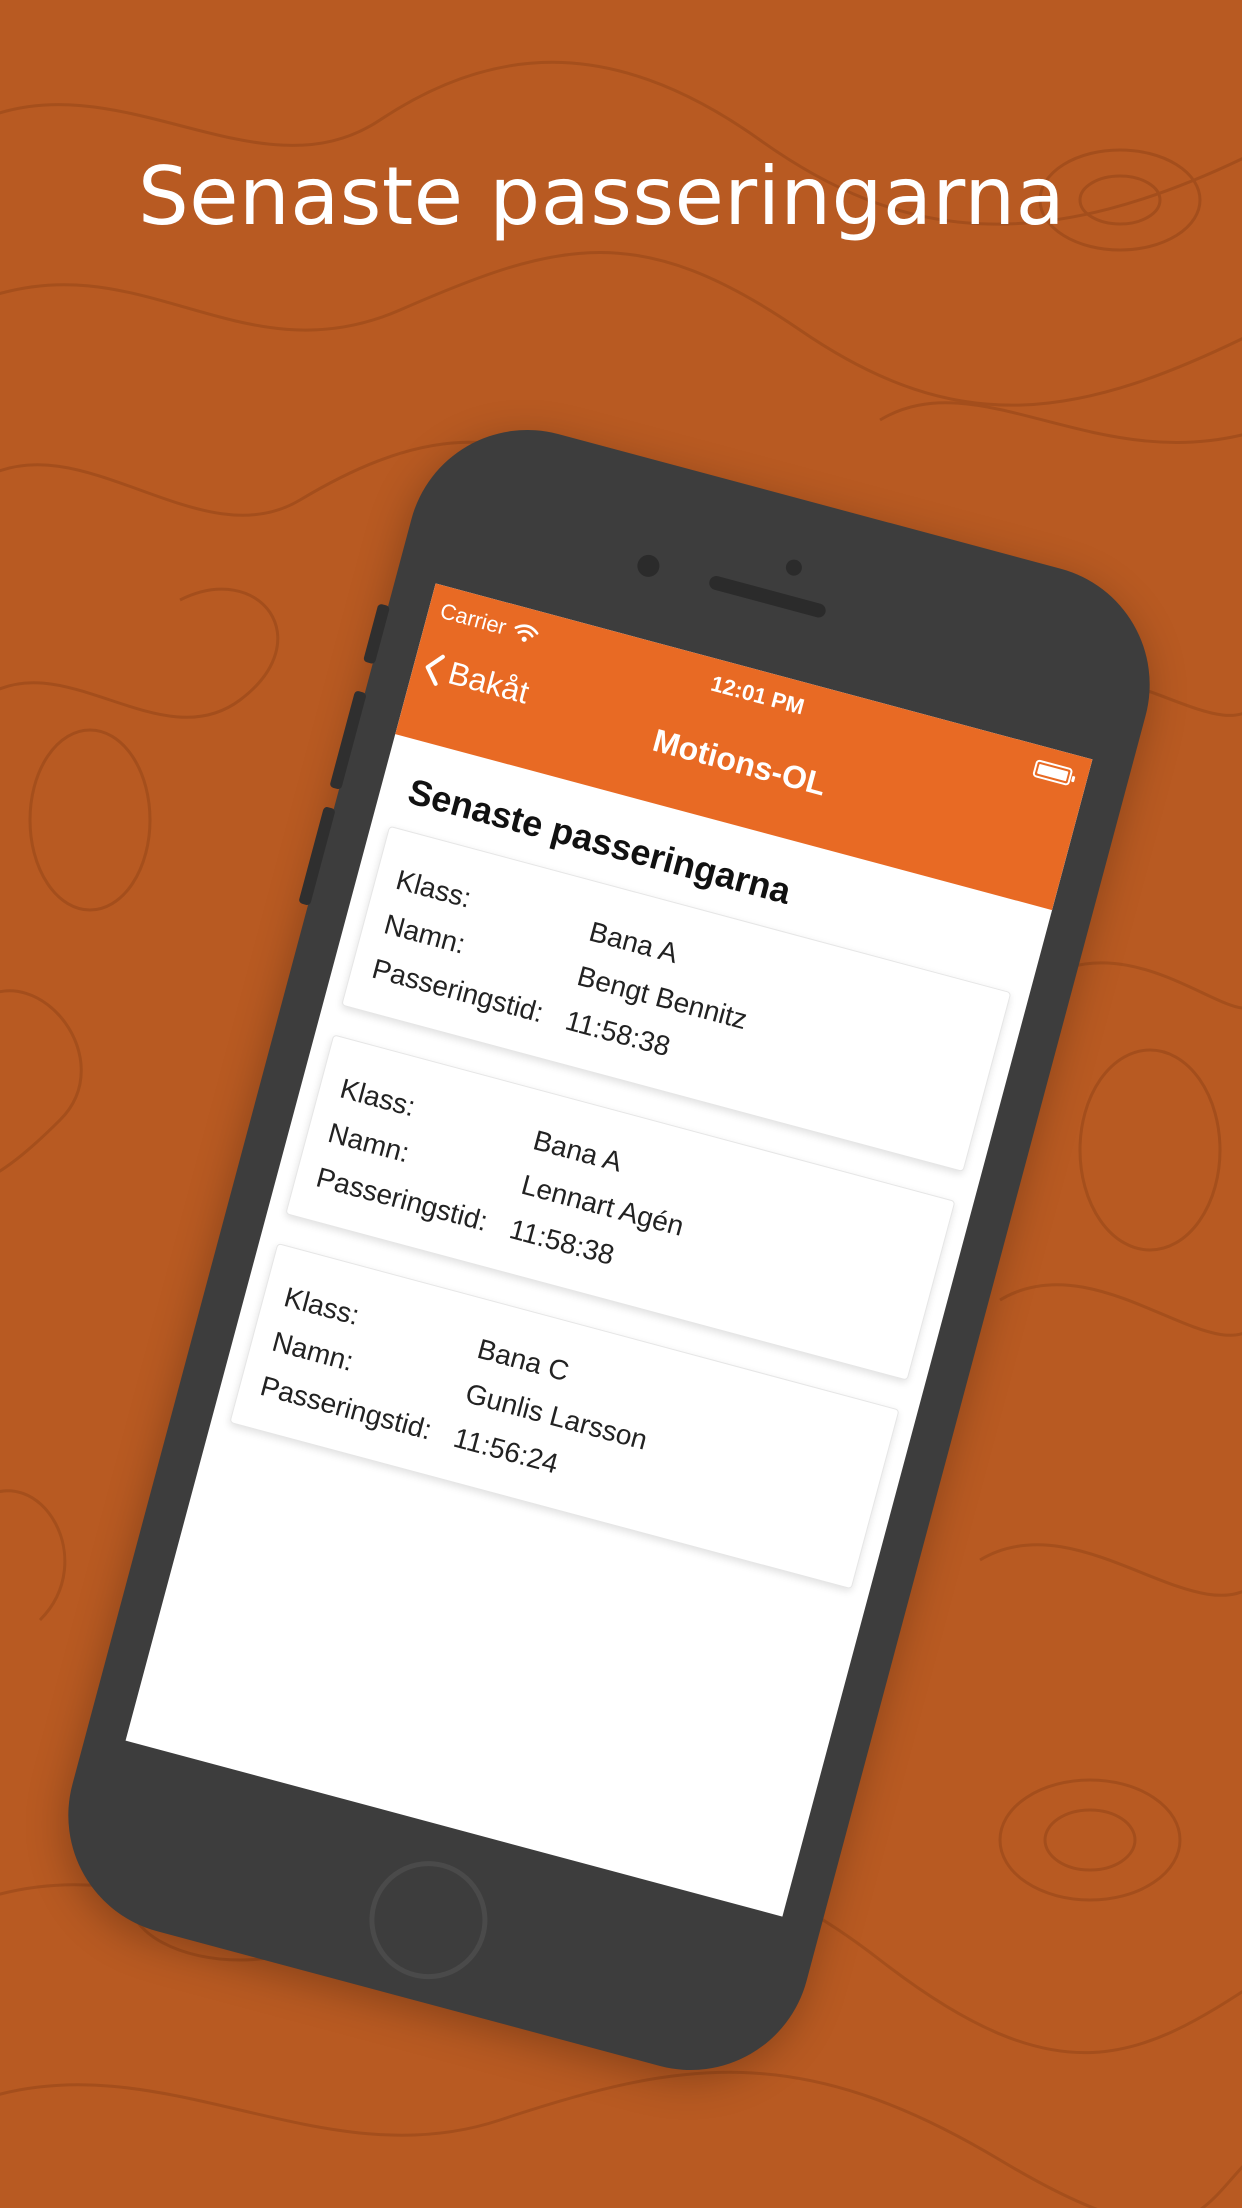 The height and width of the screenshot is (2208, 1242). Describe the element at coordinates (348, 740) in the screenshot. I see `volume-up-button` at that location.